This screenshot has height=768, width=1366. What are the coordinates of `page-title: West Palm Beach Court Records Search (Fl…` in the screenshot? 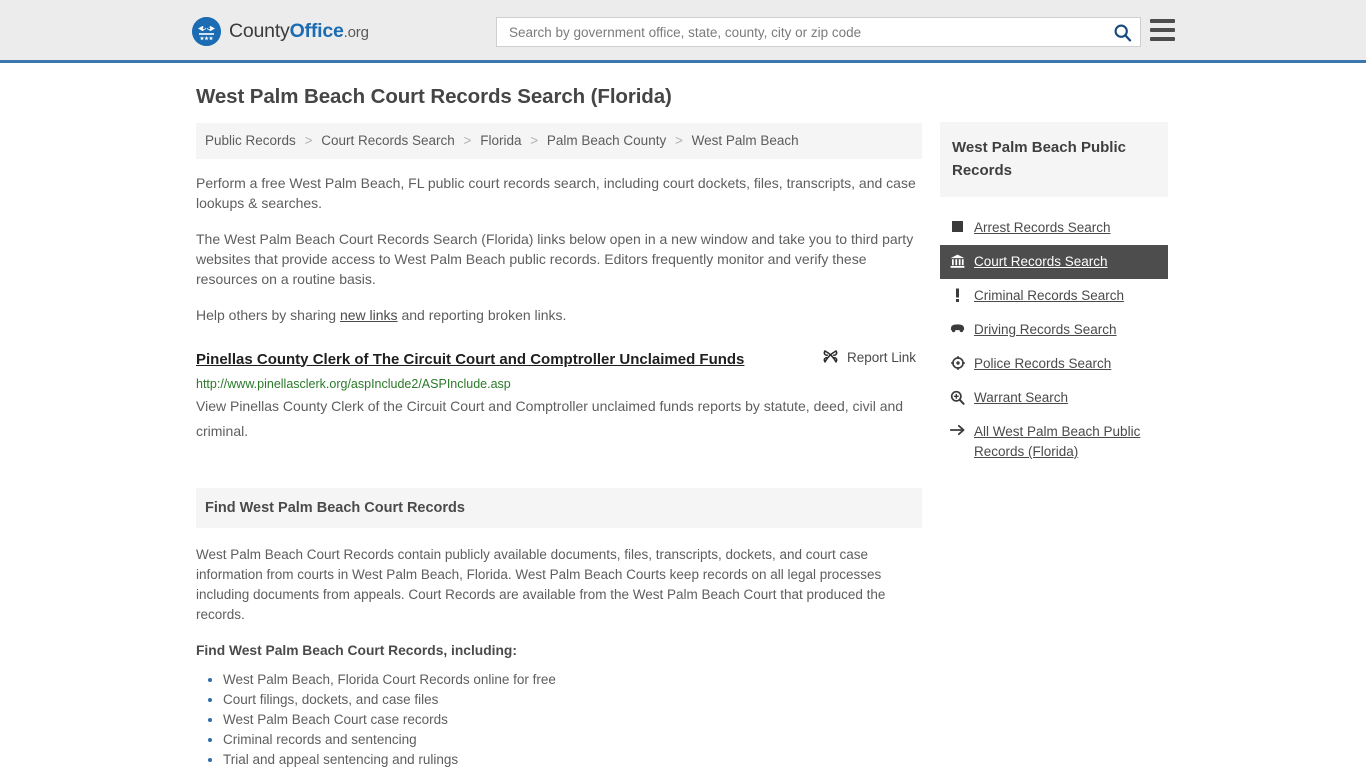 It's located at (434, 96).